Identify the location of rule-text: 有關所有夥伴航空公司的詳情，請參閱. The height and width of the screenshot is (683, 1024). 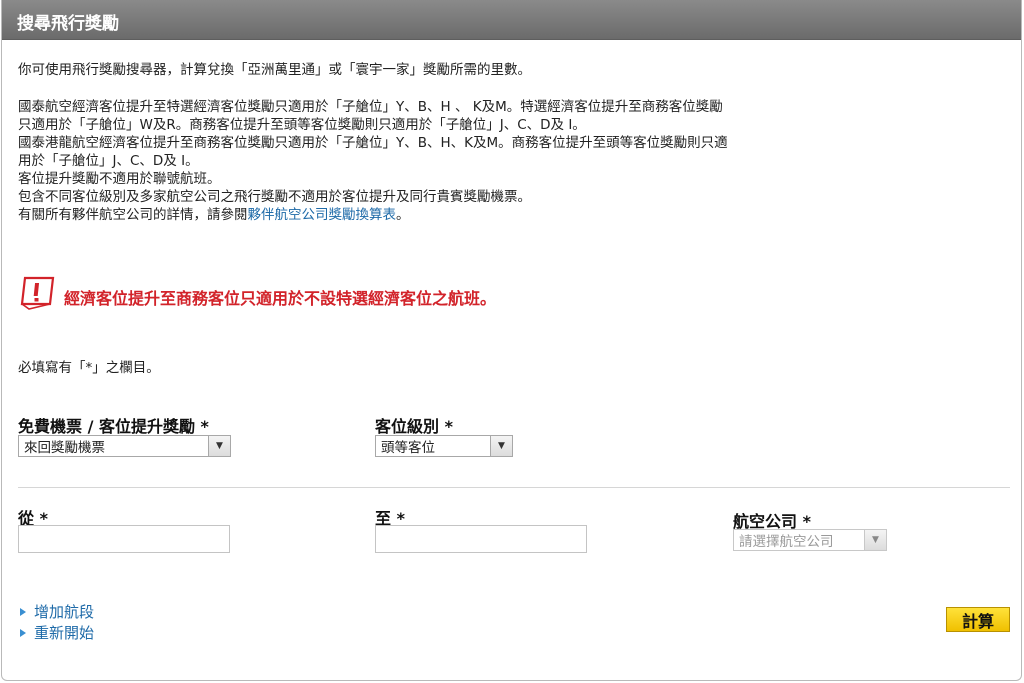
(133, 215).